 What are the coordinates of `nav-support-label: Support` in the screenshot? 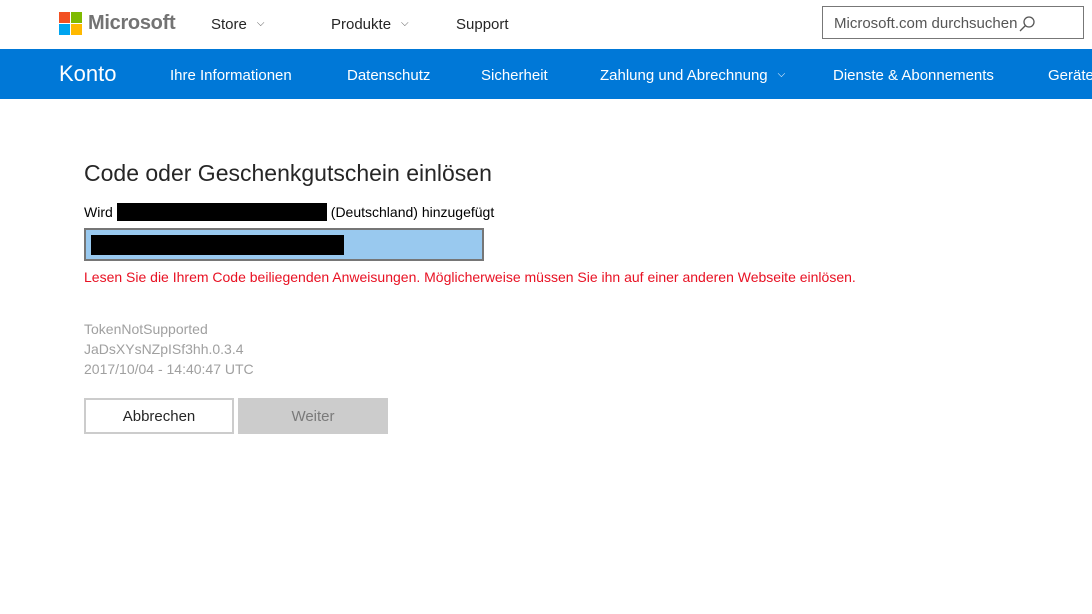 It's located at (482, 24).